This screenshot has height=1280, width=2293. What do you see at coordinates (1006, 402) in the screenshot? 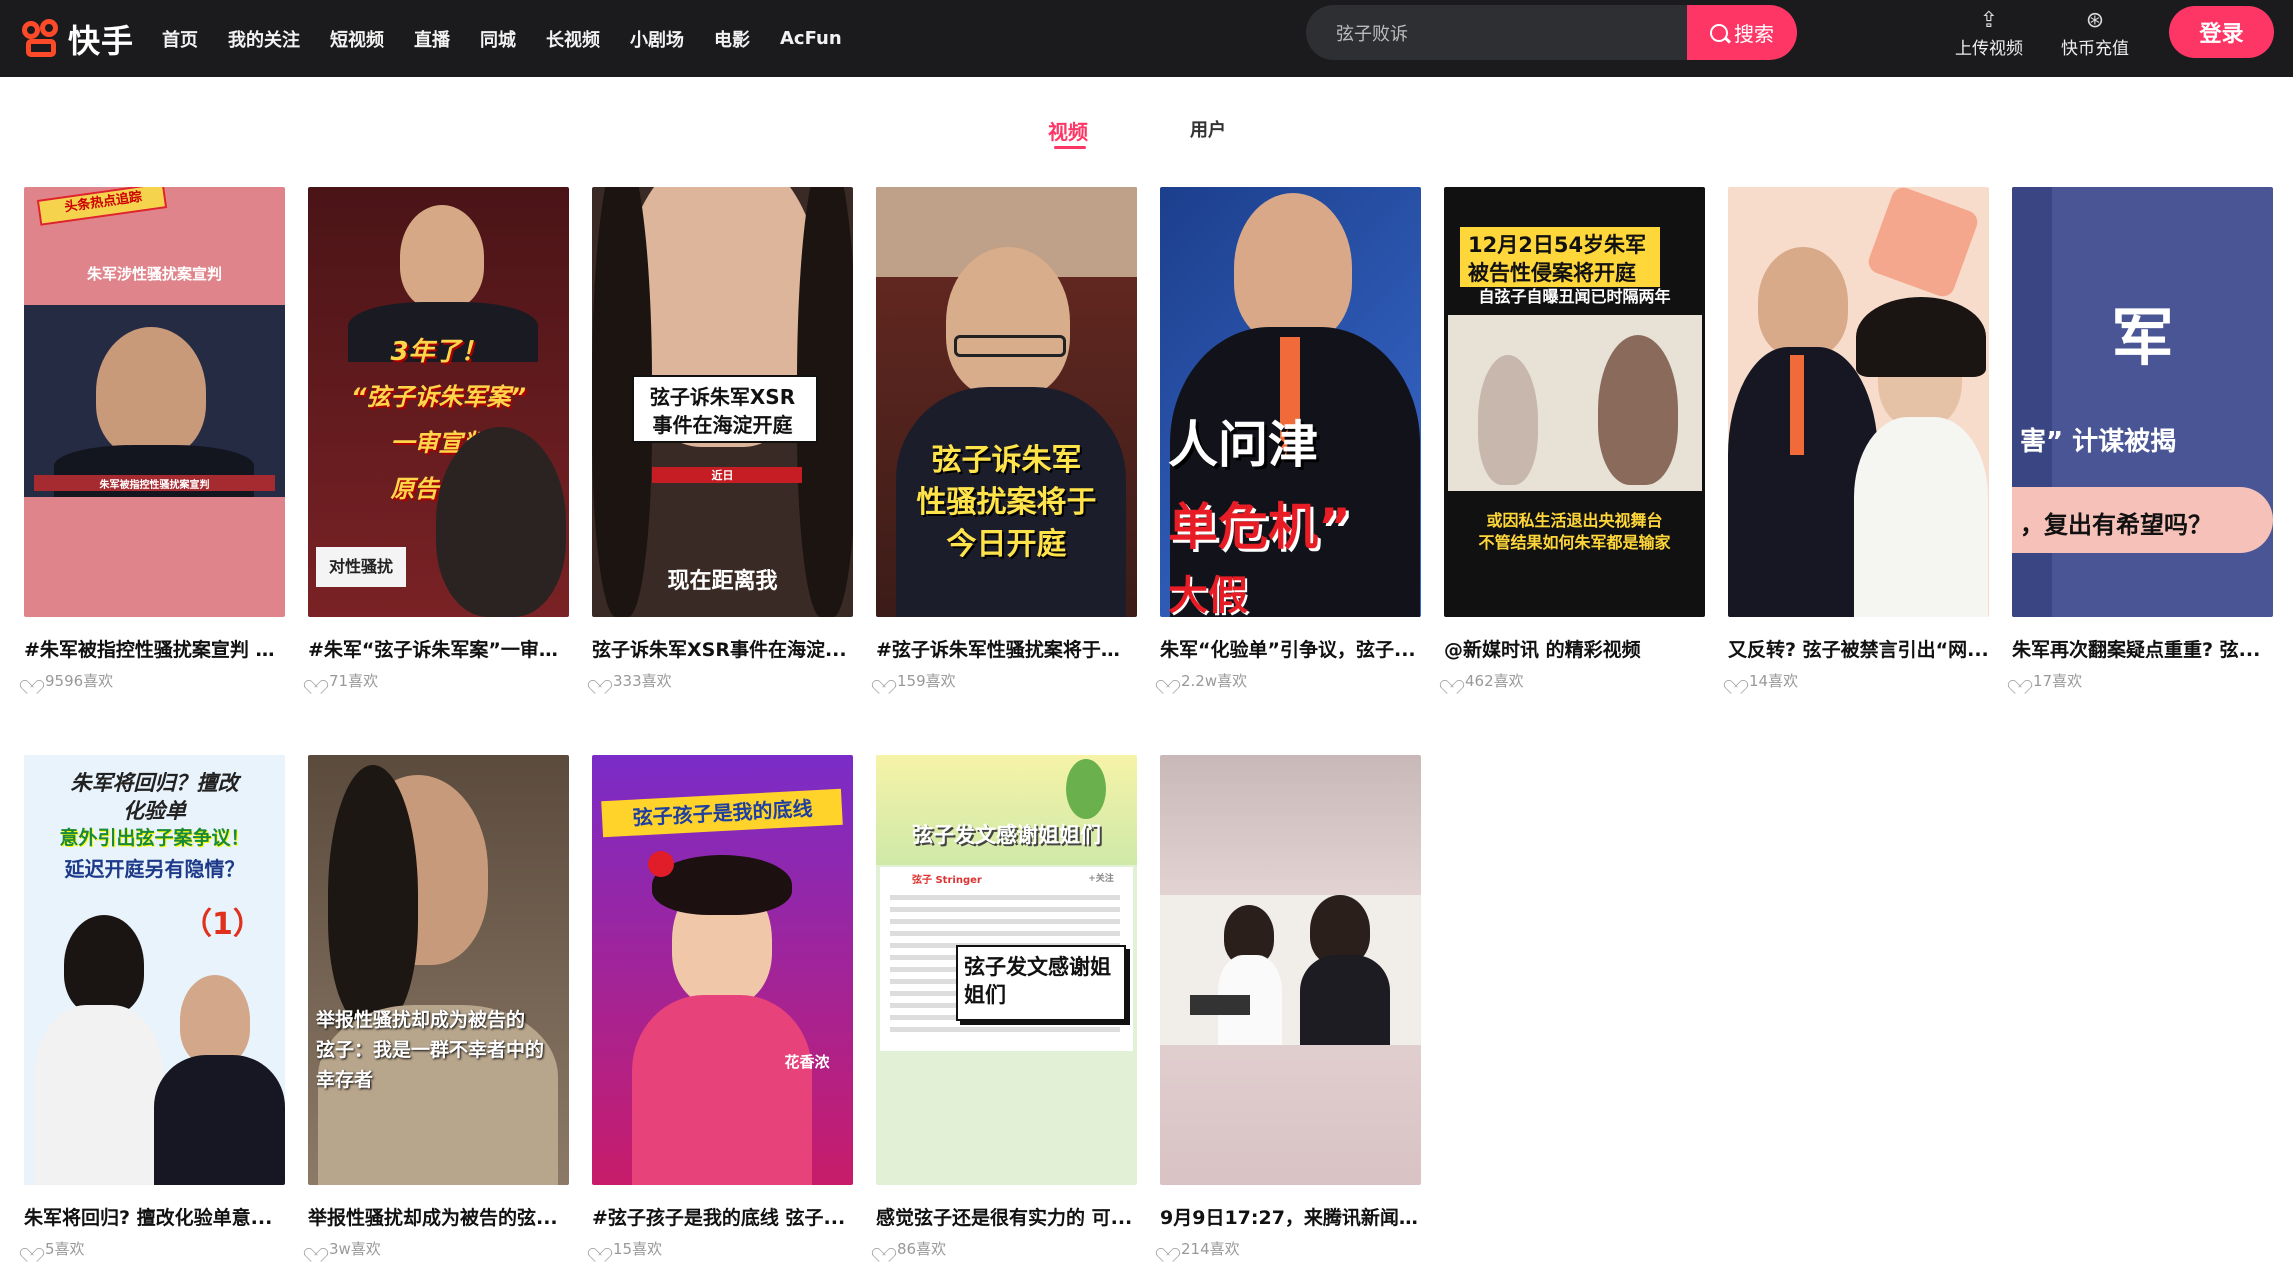
I see `video-thumbnail: 弦子诉朱军 性骚扰案将于 今日开庭` at bounding box center [1006, 402].